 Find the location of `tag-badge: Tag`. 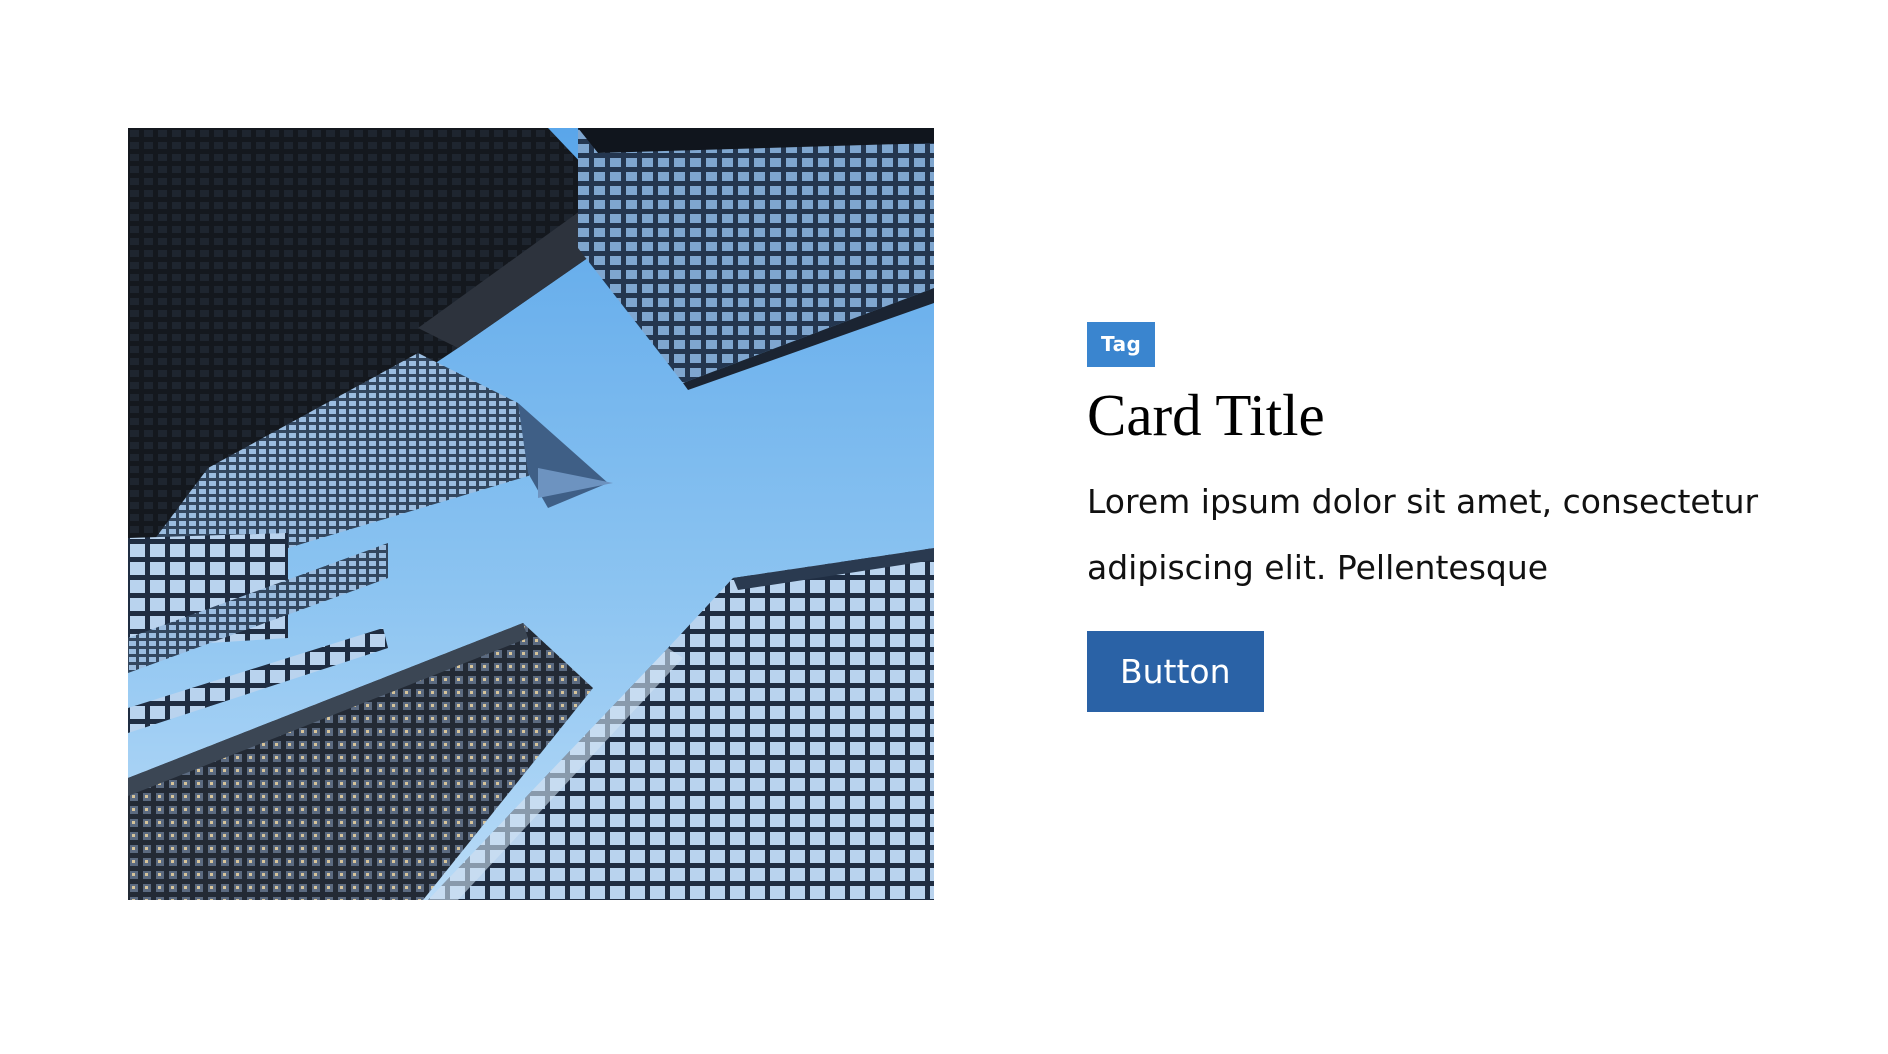

tag-badge: Tag is located at coordinates (1121, 344).